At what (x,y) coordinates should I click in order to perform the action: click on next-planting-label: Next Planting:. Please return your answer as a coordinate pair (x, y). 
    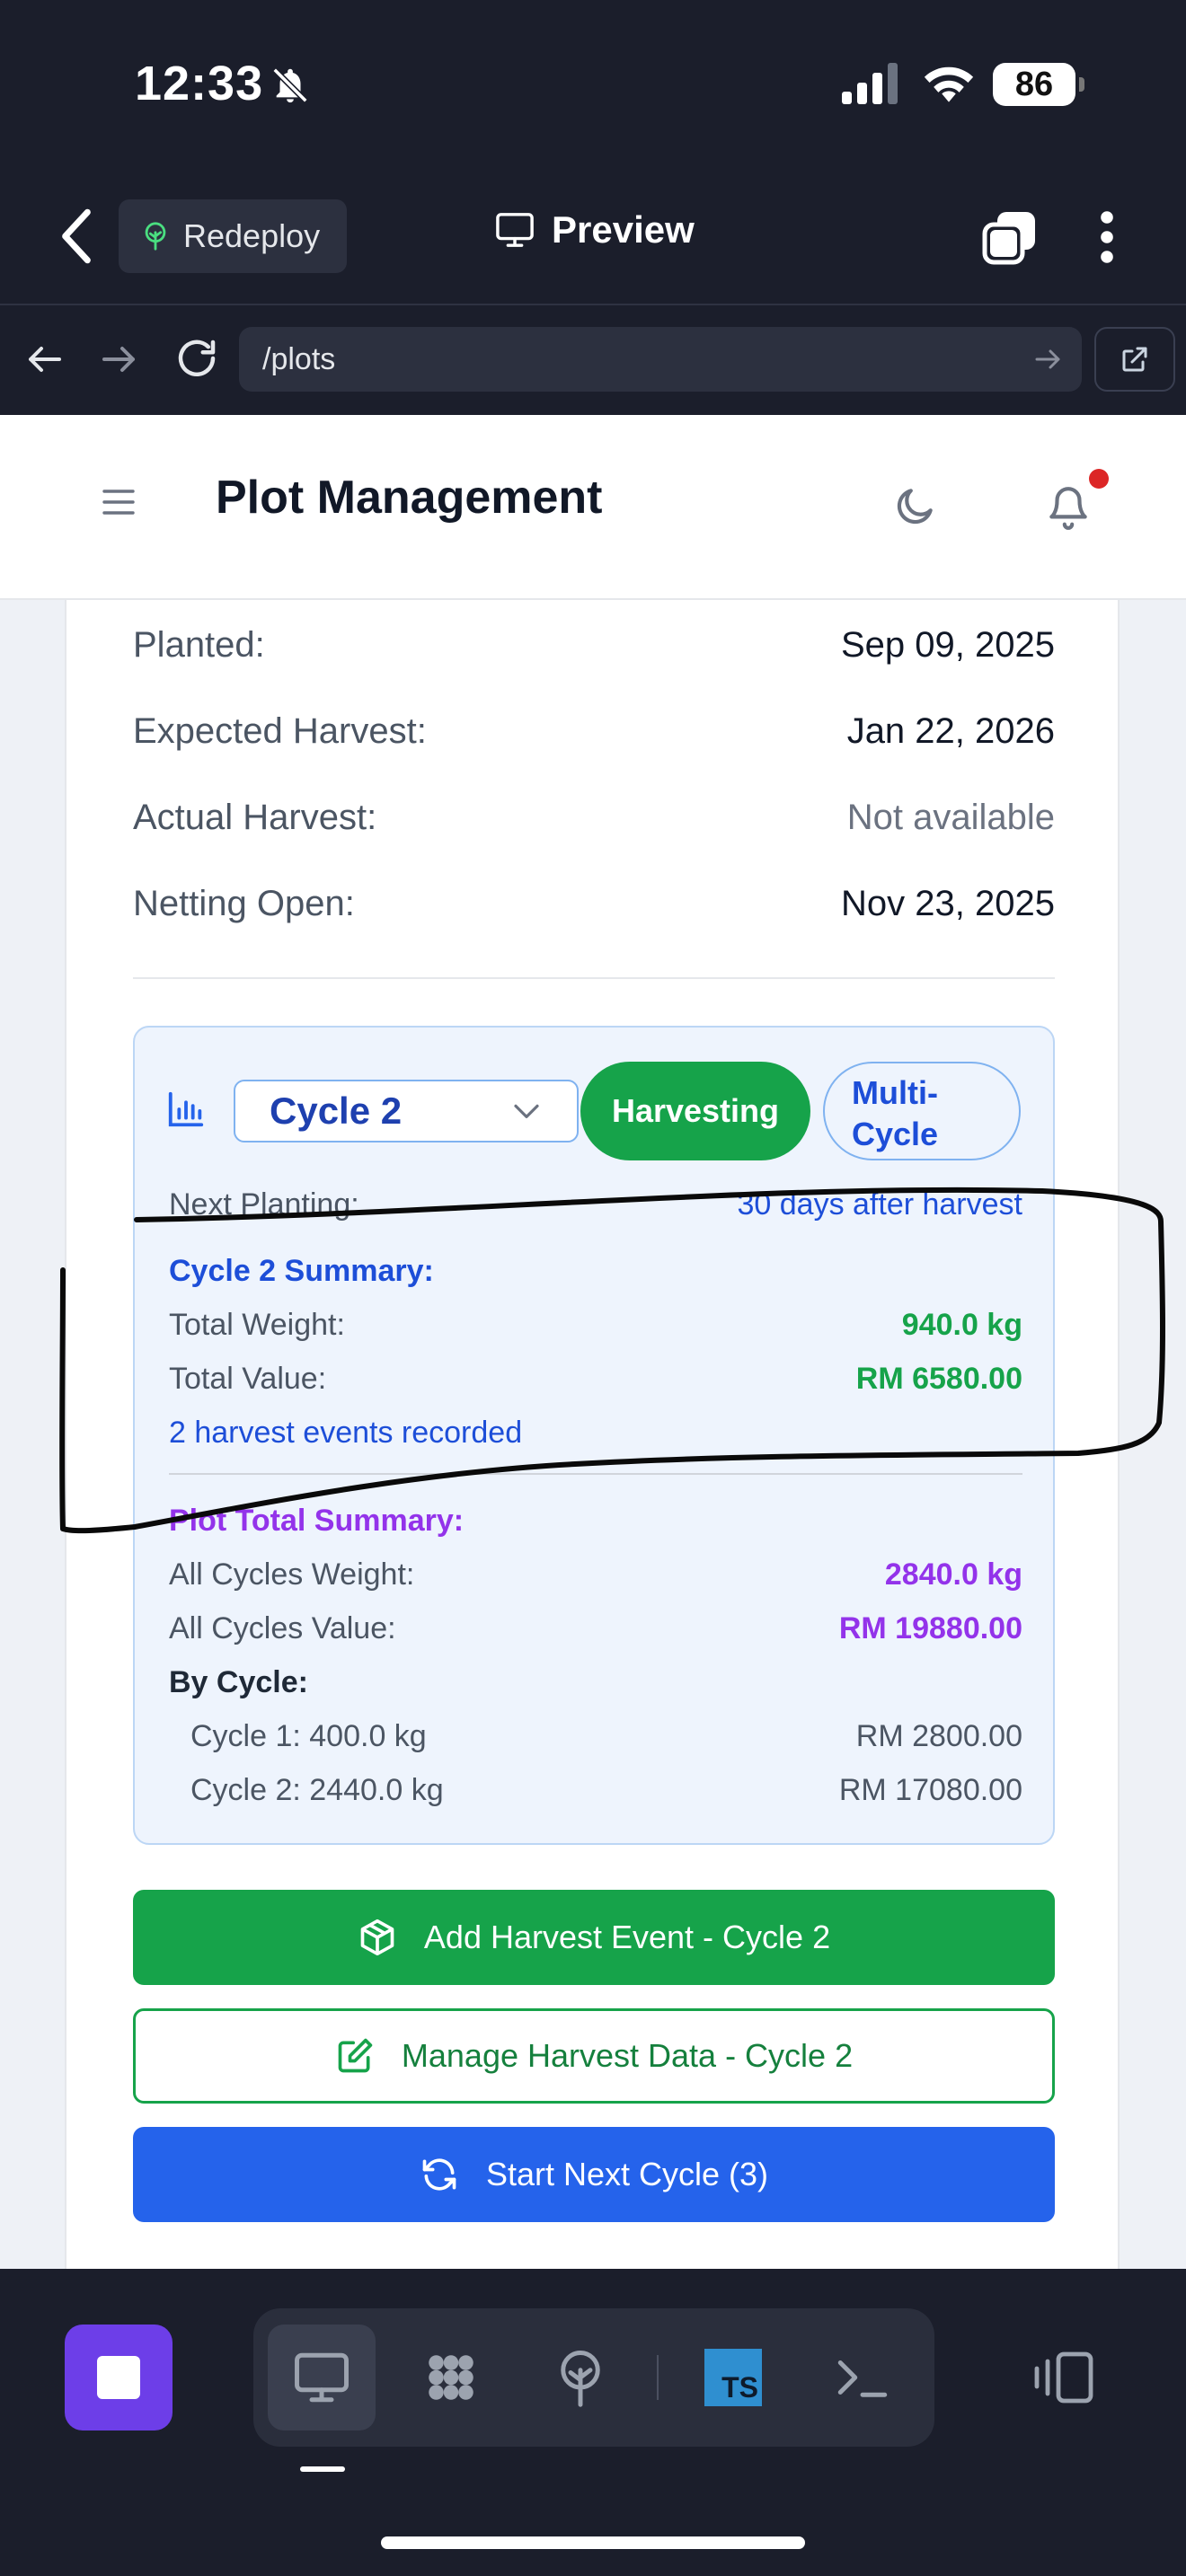
    Looking at the image, I should click on (264, 1204).